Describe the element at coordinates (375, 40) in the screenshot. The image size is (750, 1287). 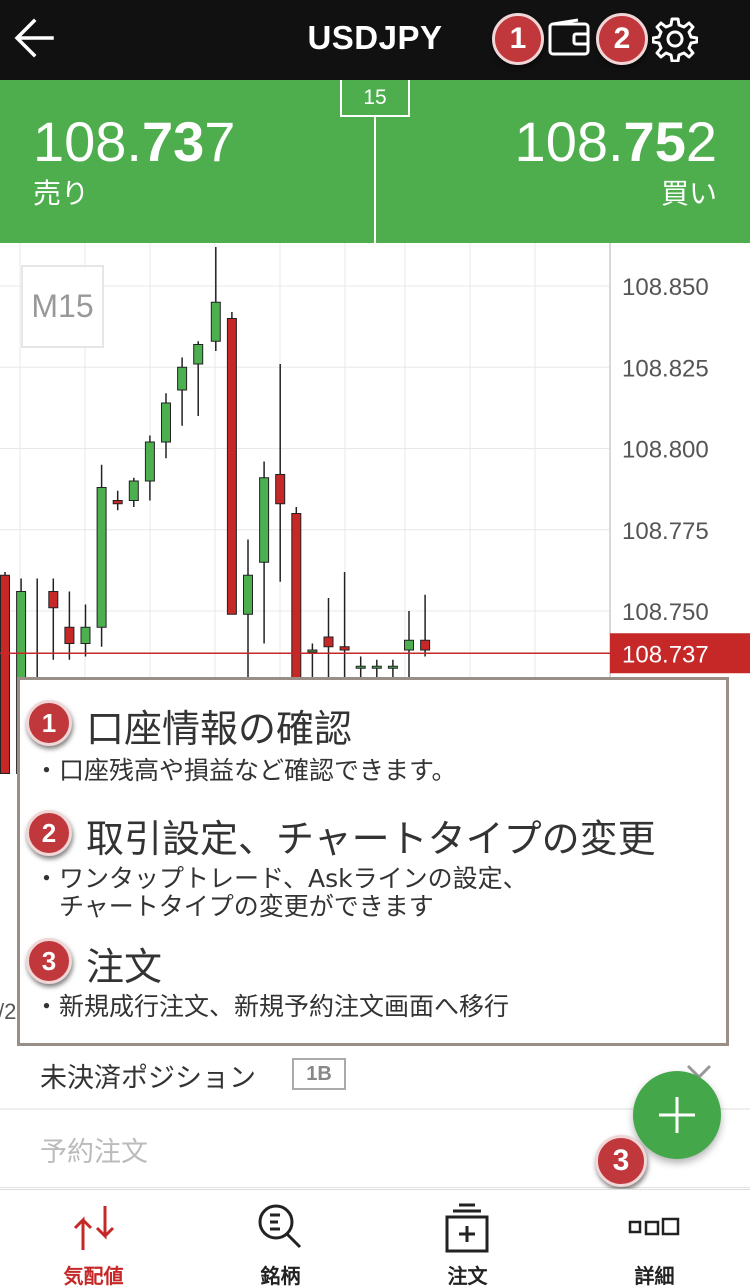
I see `app-header: USDJPY 1 2` at that location.